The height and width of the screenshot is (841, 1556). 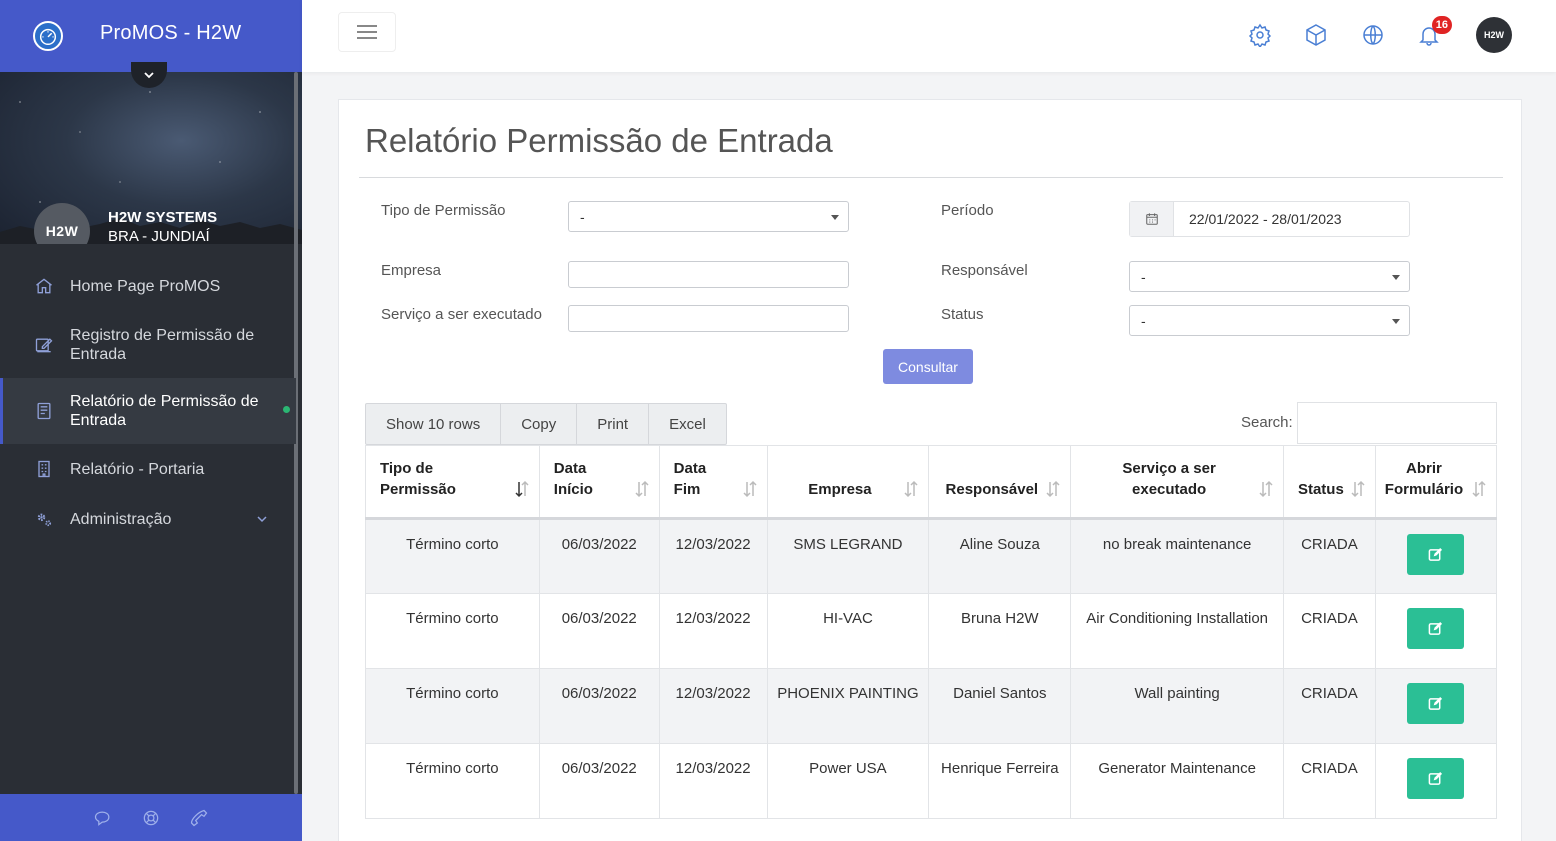 What do you see at coordinates (48, 36) in the screenshot?
I see `gauge-logo-icon` at bounding box center [48, 36].